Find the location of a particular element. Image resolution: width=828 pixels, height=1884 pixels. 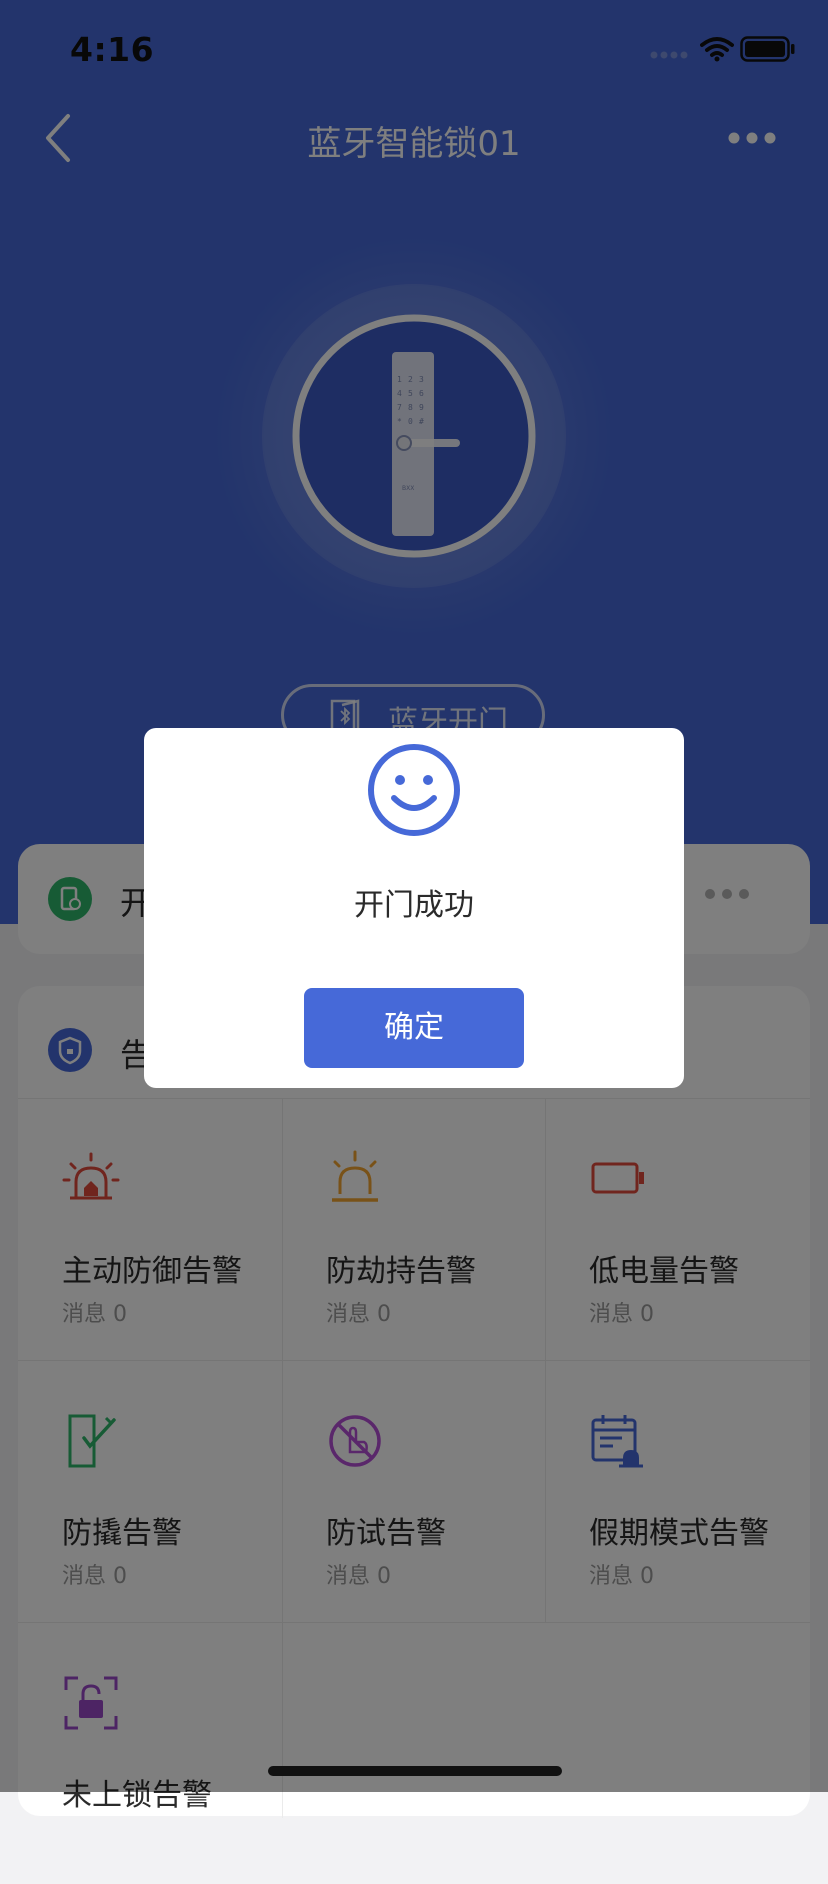

unlock-success-dialog: 开门成功 确定 is located at coordinates (414, 908).